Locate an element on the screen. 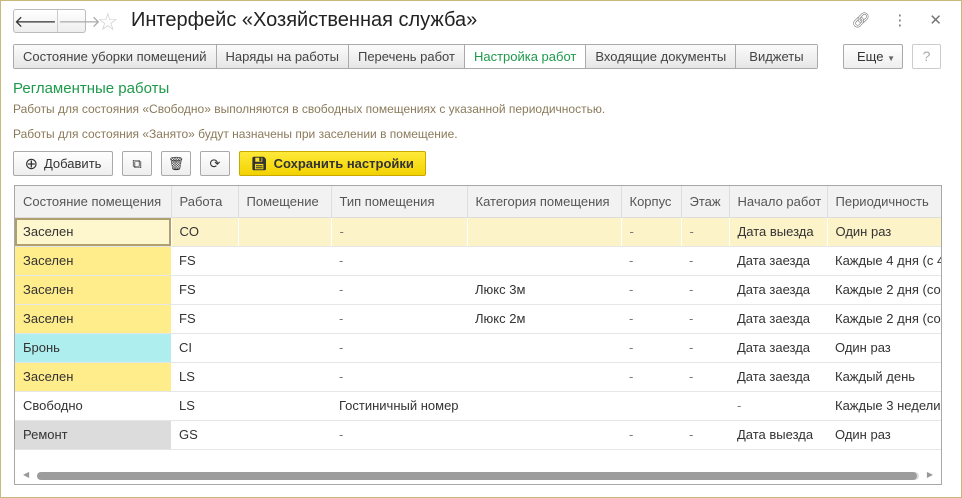 Image resolution: width=962 pixels, height=498 pixels. tab-work-list: Перечень работ is located at coordinates (406, 56).